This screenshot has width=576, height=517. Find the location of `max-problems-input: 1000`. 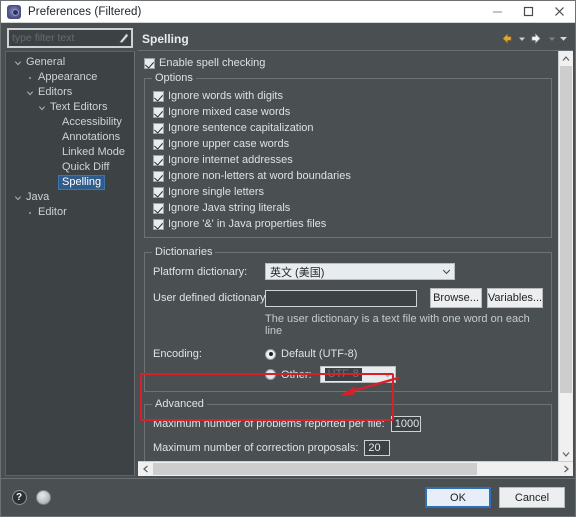

max-problems-input: 1000 is located at coordinates (405, 424).